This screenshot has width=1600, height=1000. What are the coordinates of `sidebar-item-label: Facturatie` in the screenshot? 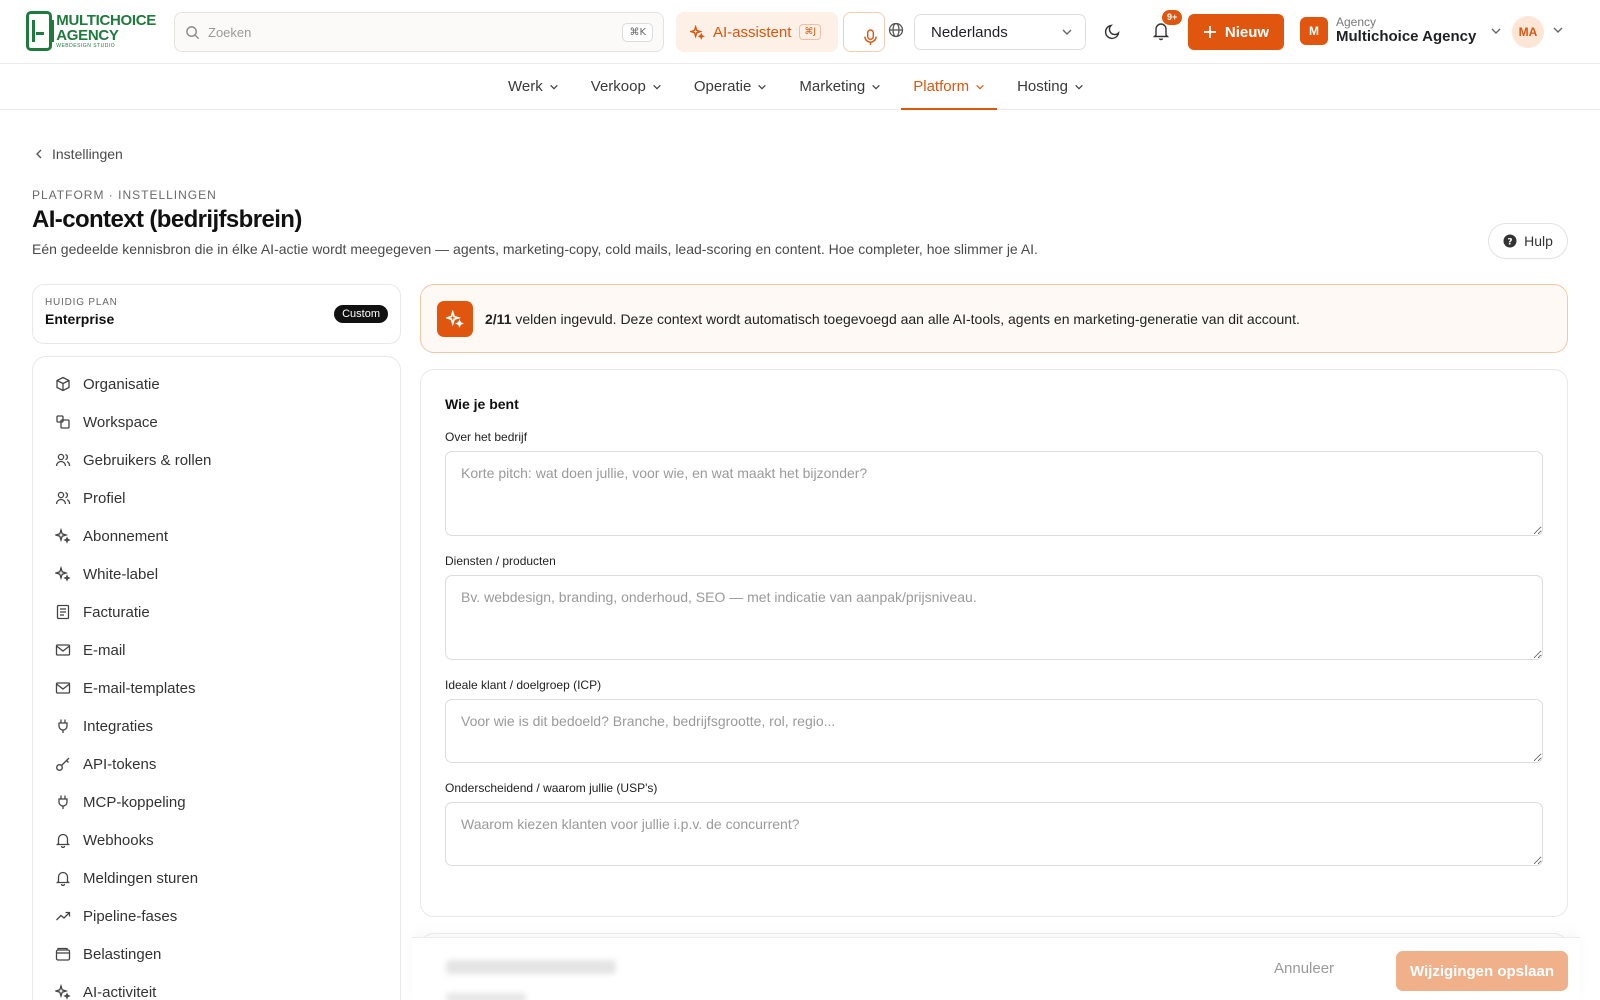 It's located at (116, 612).